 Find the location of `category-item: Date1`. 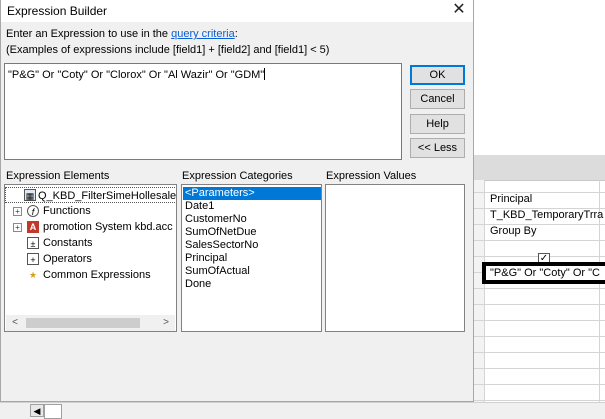

category-item: Date1 is located at coordinates (199, 206).